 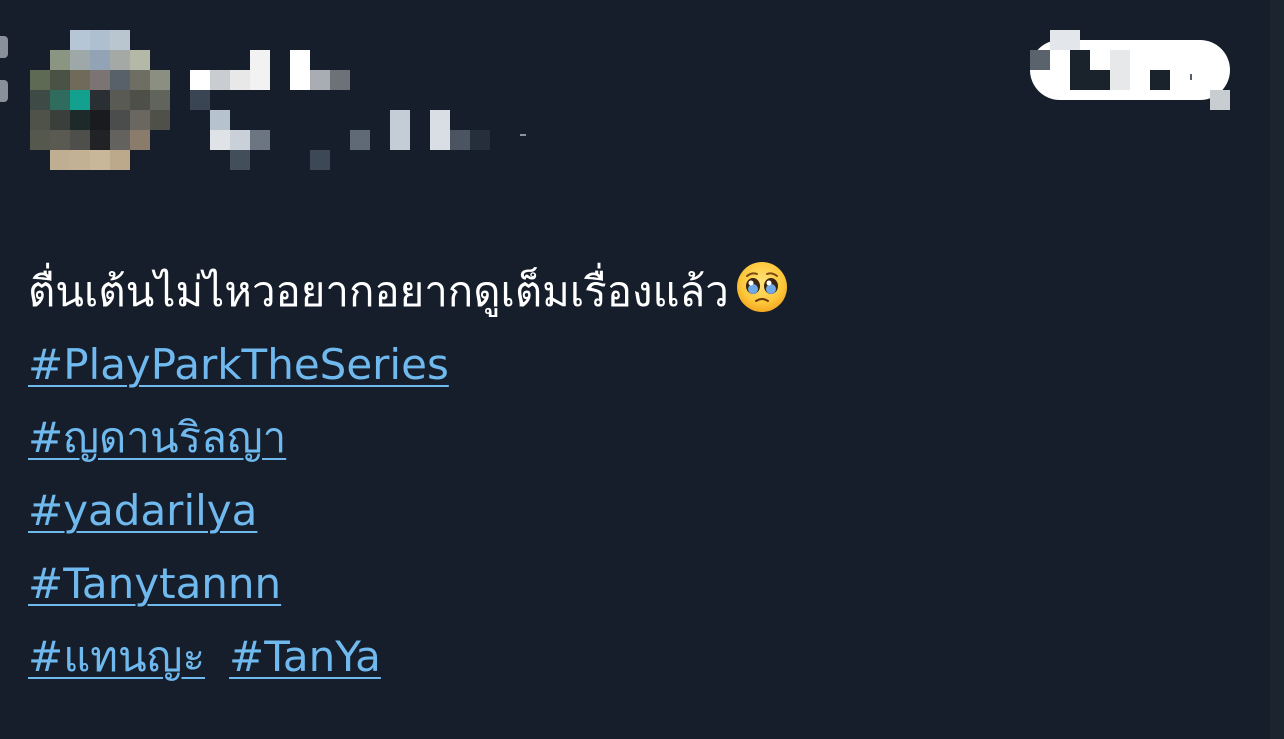 I want to click on hashtag-link: #TanYa, so click(x=305, y=656).